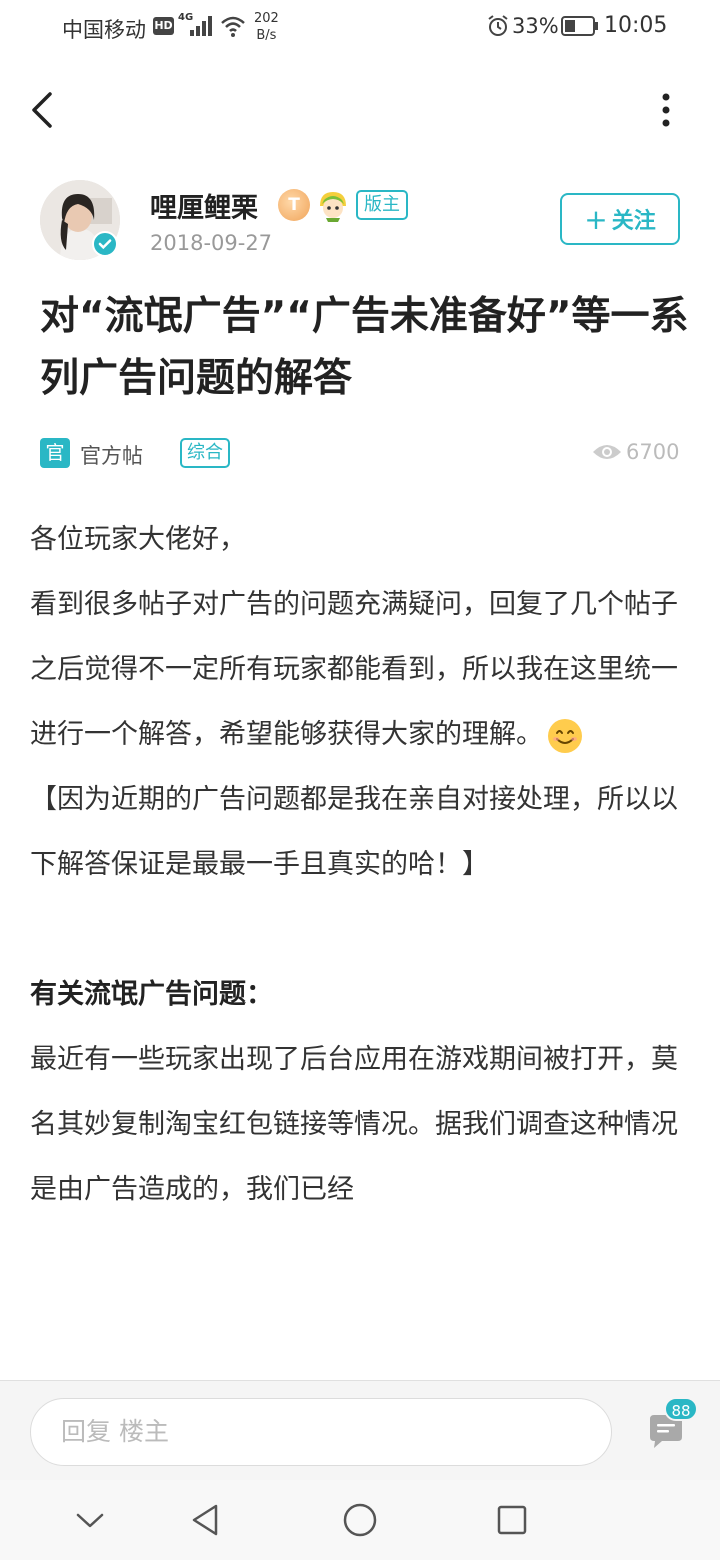  Describe the element at coordinates (607, 452) in the screenshot. I see `eye-icon` at that location.